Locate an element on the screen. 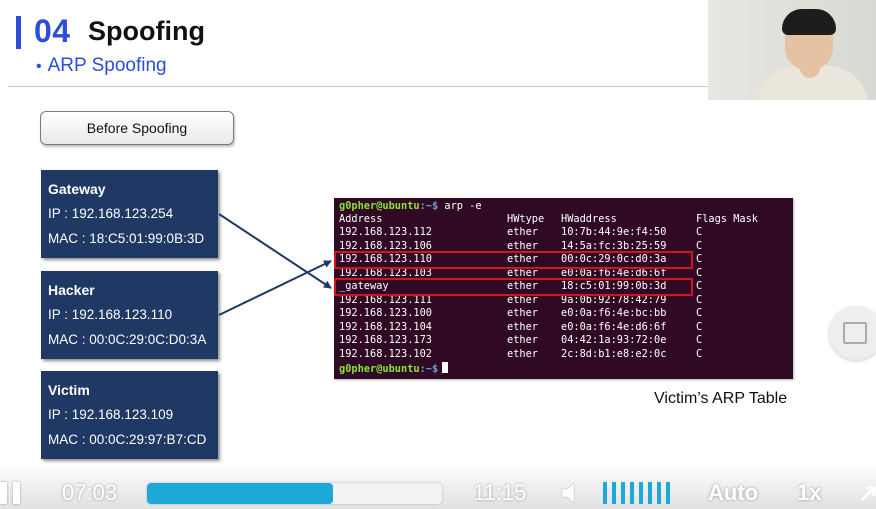 The image size is (876, 509). current-time: 07:03 is located at coordinates (90, 492).